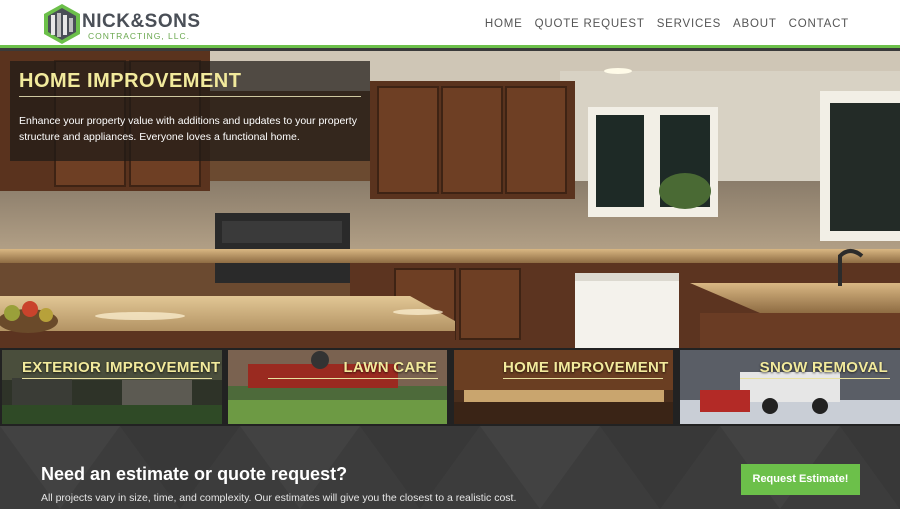 The width and height of the screenshot is (900, 509). Describe the element at coordinates (190, 96) in the screenshot. I see `hero-divider` at that location.